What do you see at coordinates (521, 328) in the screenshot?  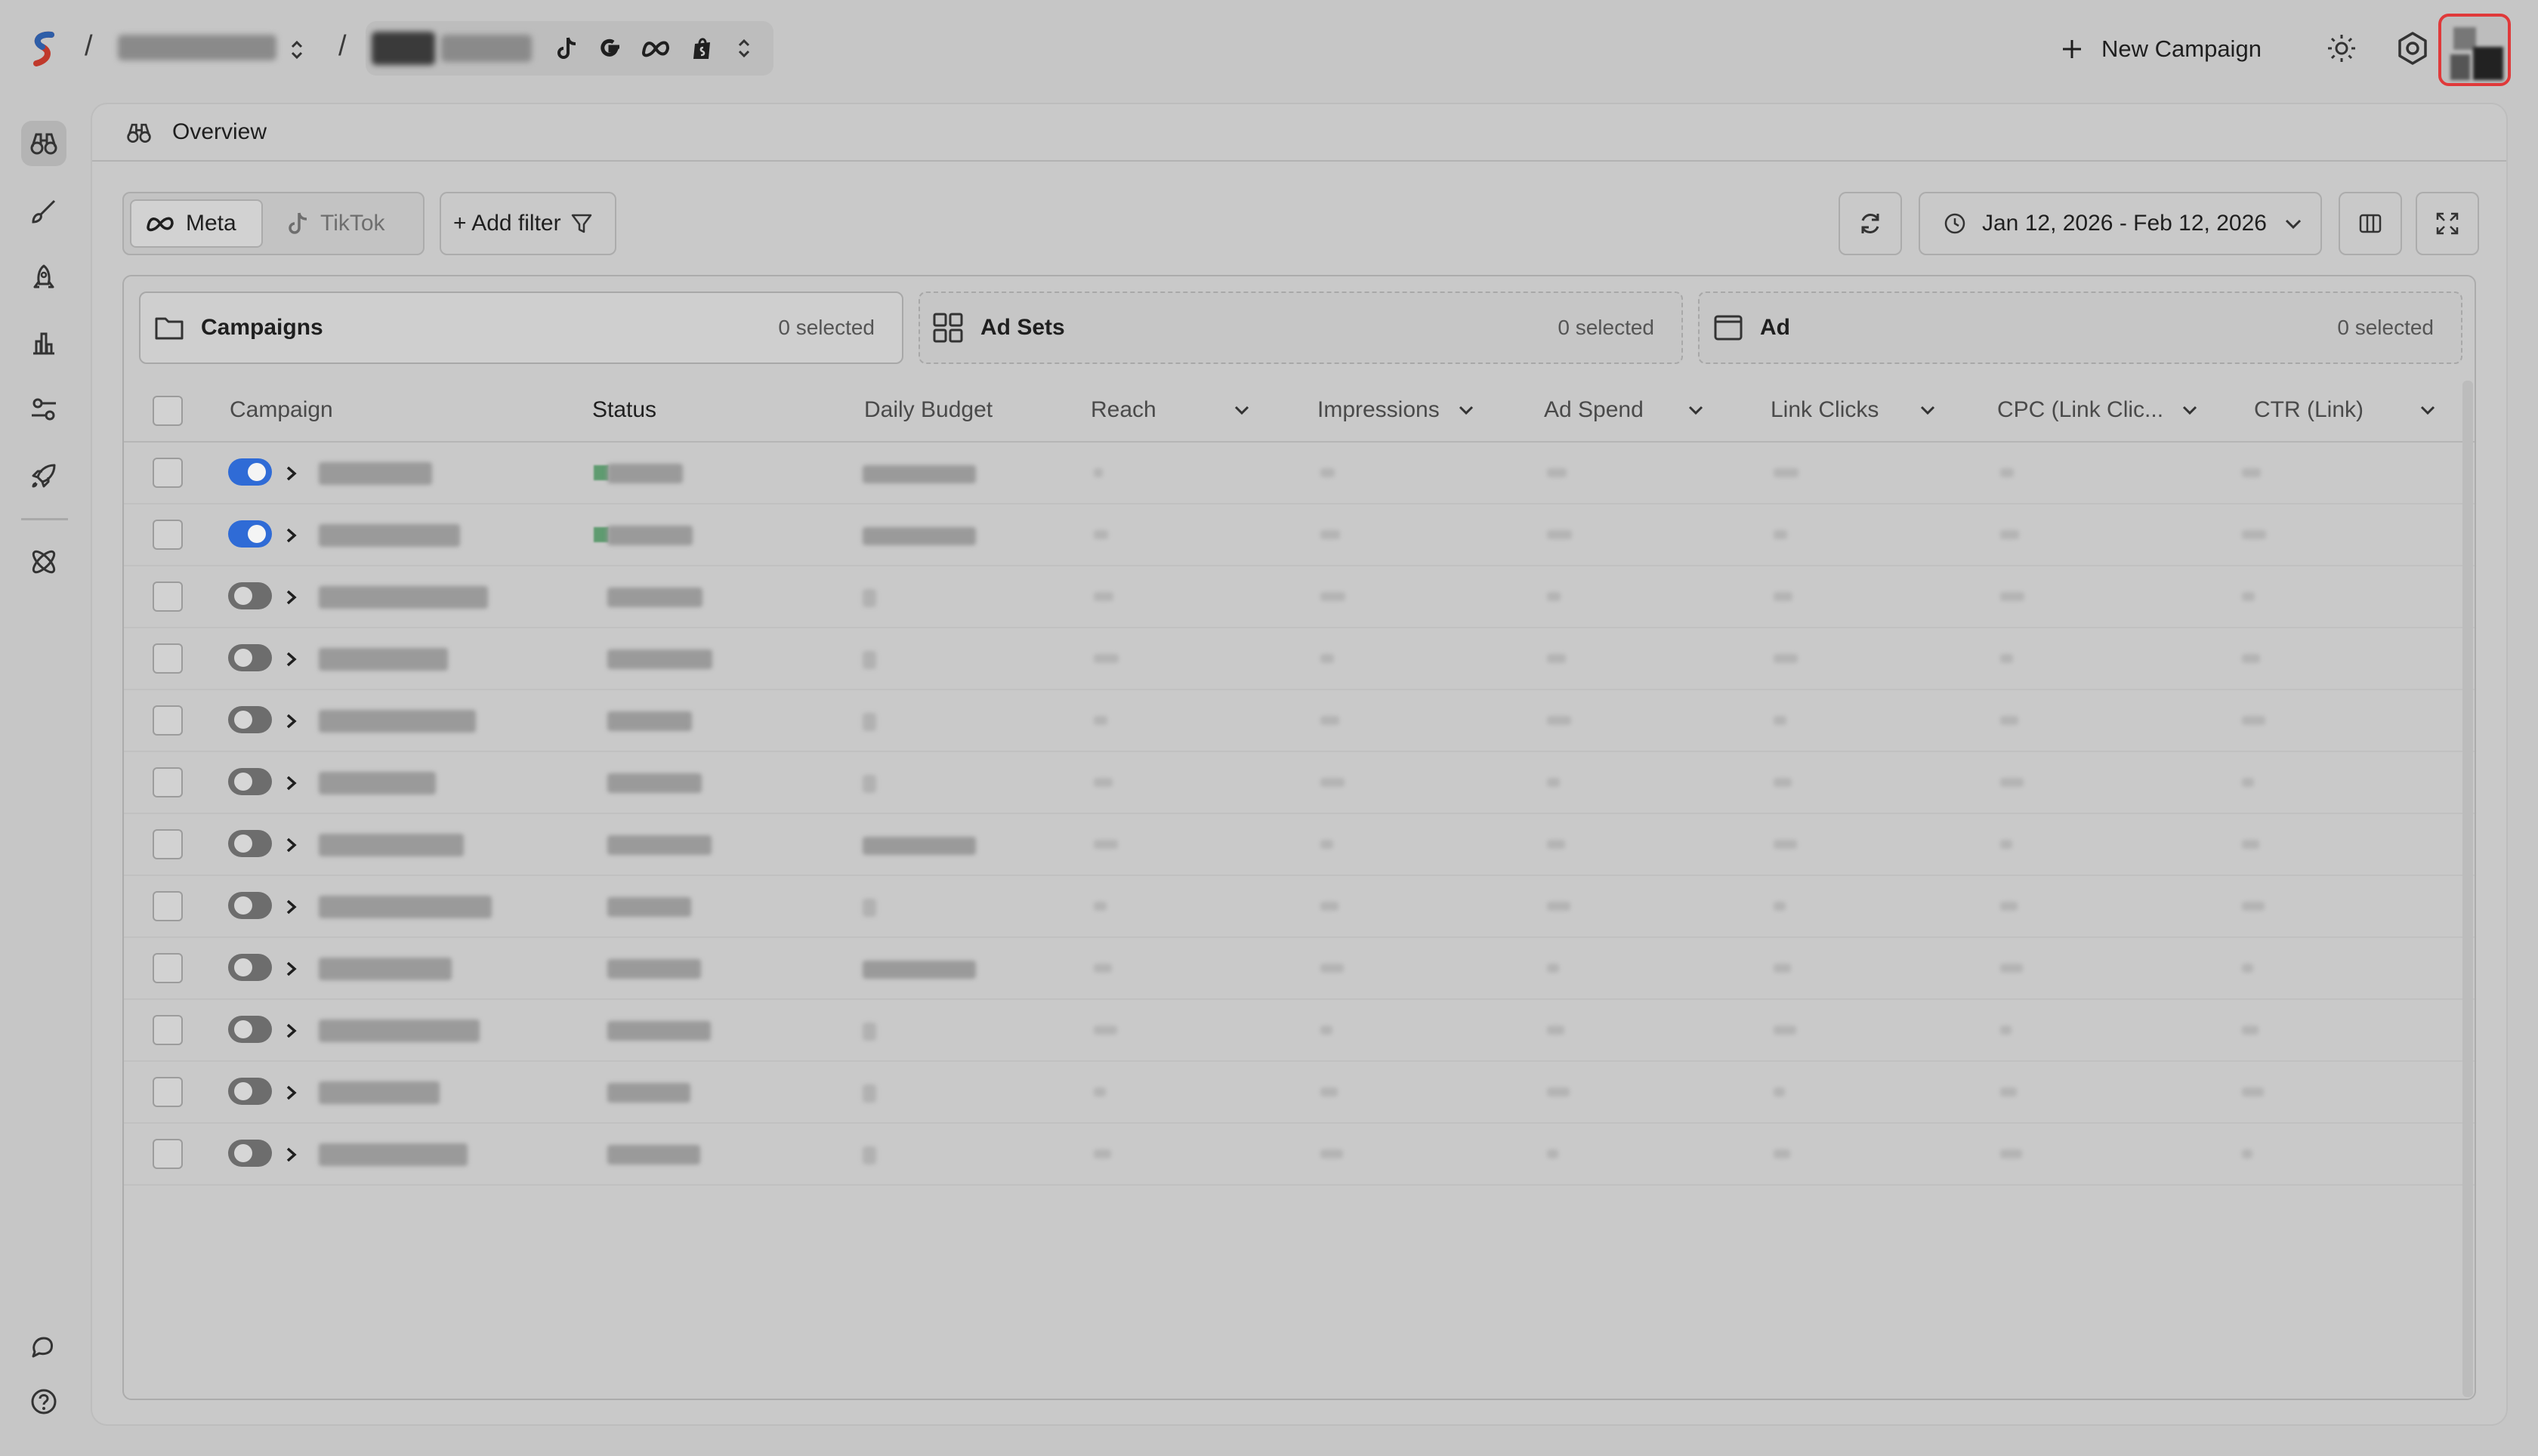 I see `level-card-campaigns: Campaigns 0 selected` at bounding box center [521, 328].